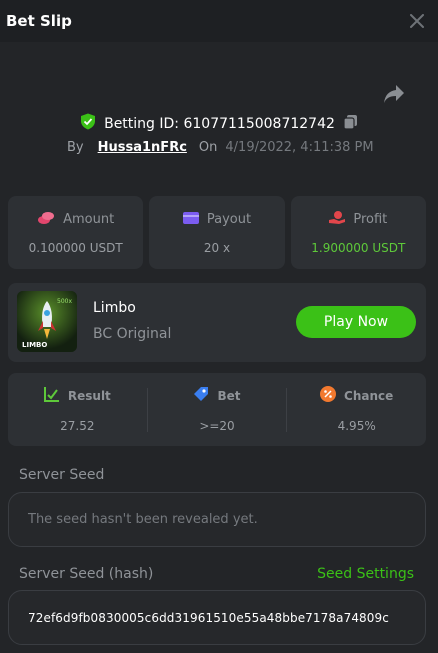 The image size is (438, 653). Describe the element at coordinates (328, 395) in the screenshot. I see `percent-icon` at that location.